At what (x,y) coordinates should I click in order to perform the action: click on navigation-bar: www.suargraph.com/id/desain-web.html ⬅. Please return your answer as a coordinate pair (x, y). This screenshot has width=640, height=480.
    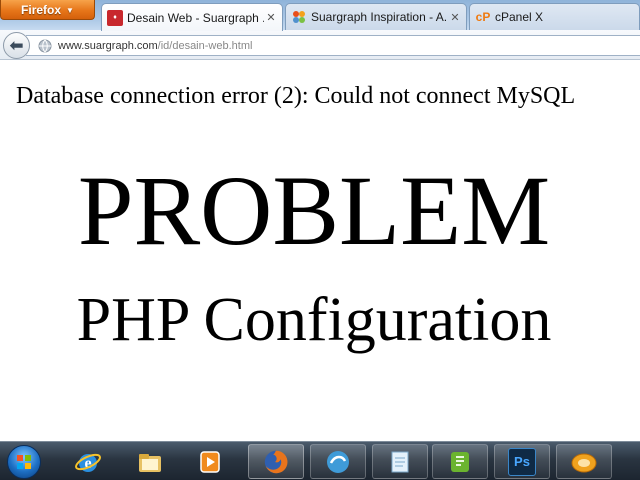
    Looking at the image, I should click on (320, 45).